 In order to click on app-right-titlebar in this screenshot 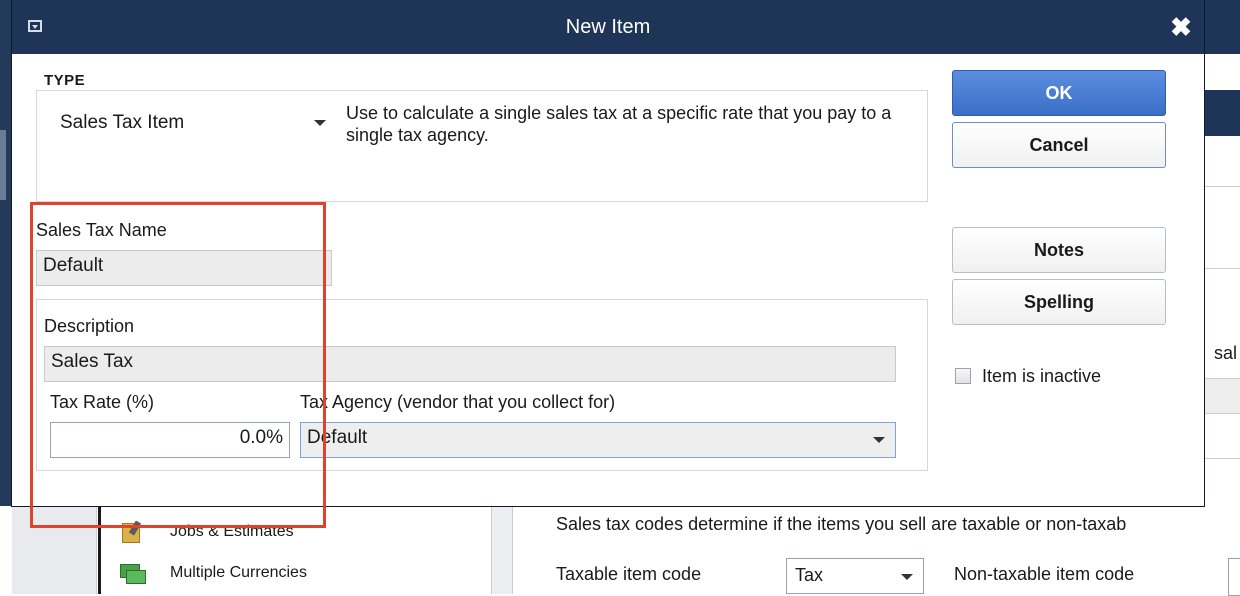, I will do `click(1222, 27)`.